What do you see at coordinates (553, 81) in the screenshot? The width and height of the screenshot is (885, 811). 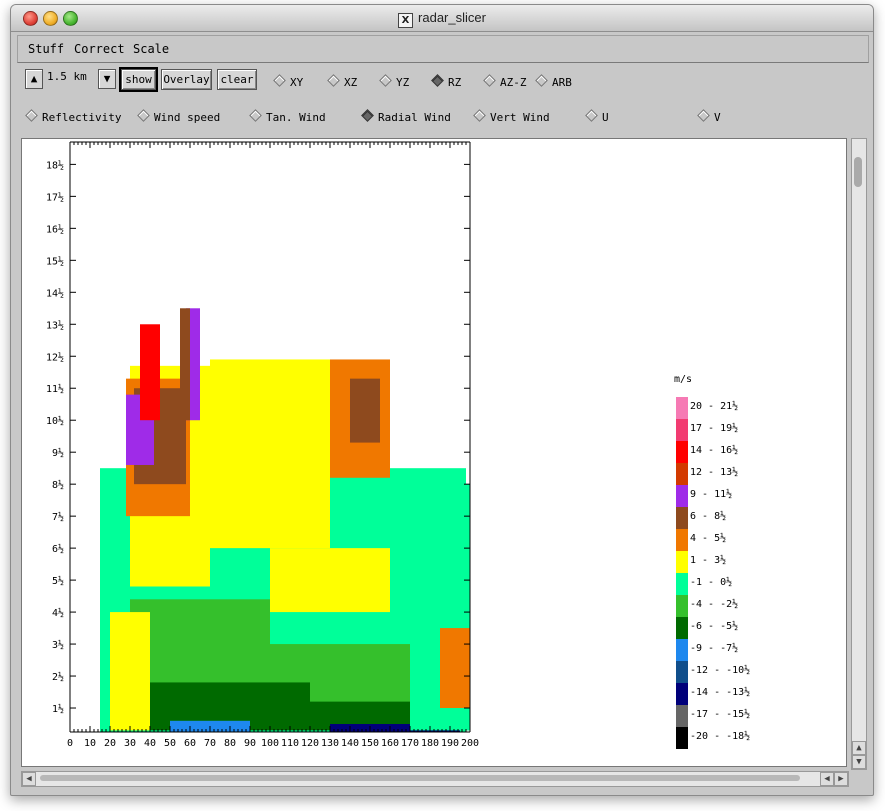 I see `view-arb-radio: ARB` at bounding box center [553, 81].